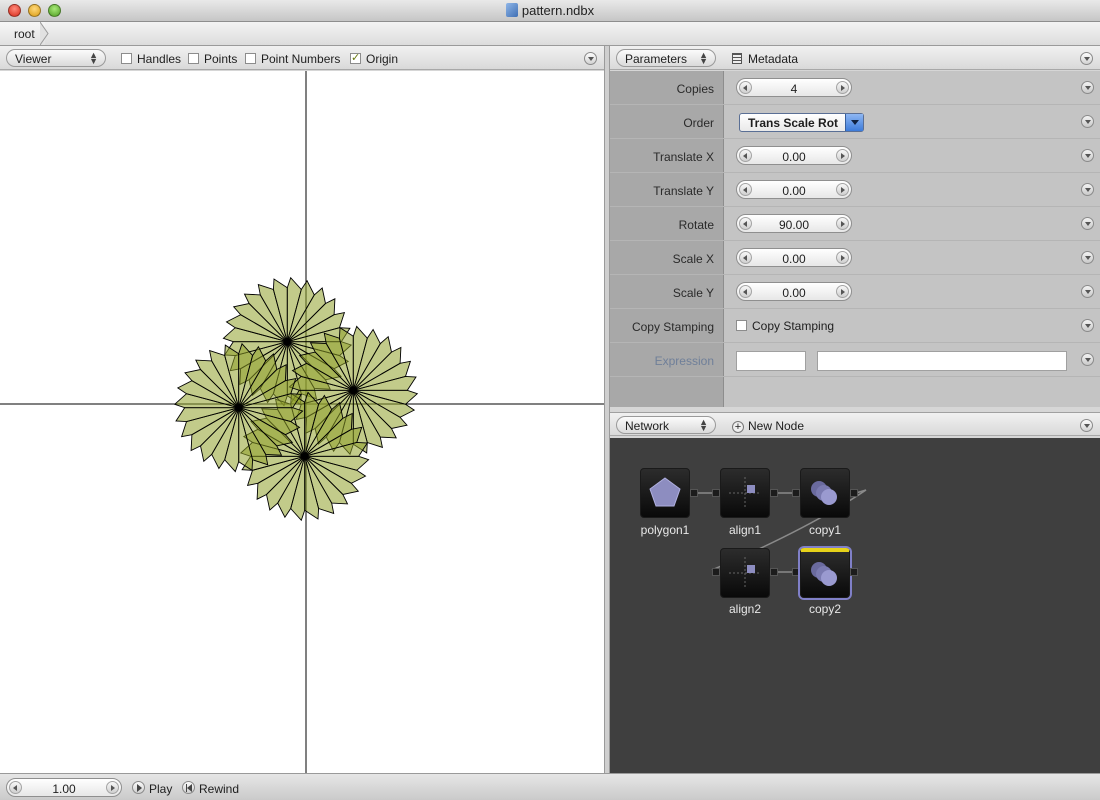  I want to click on scale-x-value: 0.00, so click(794, 259).